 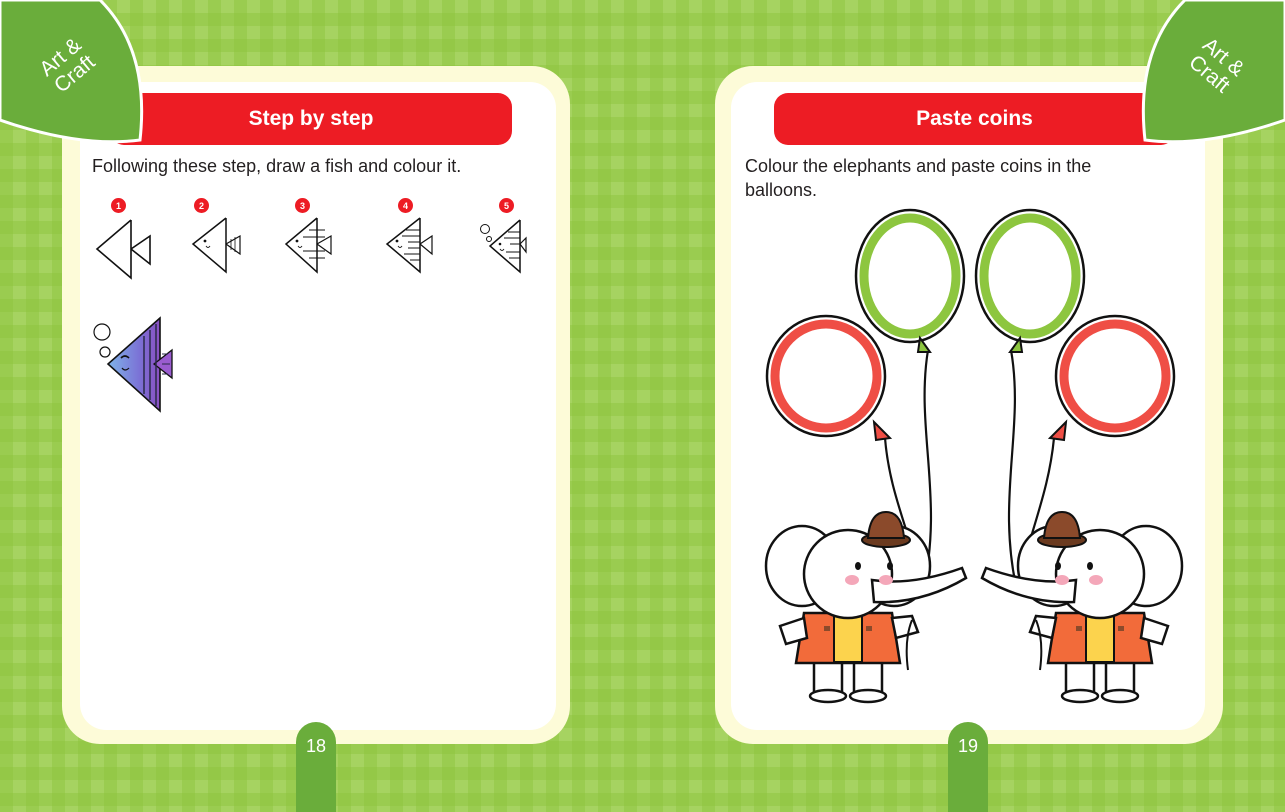 What do you see at coordinates (503, 246) in the screenshot?
I see `fish-step-5-drawing` at bounding box center [503, 246].